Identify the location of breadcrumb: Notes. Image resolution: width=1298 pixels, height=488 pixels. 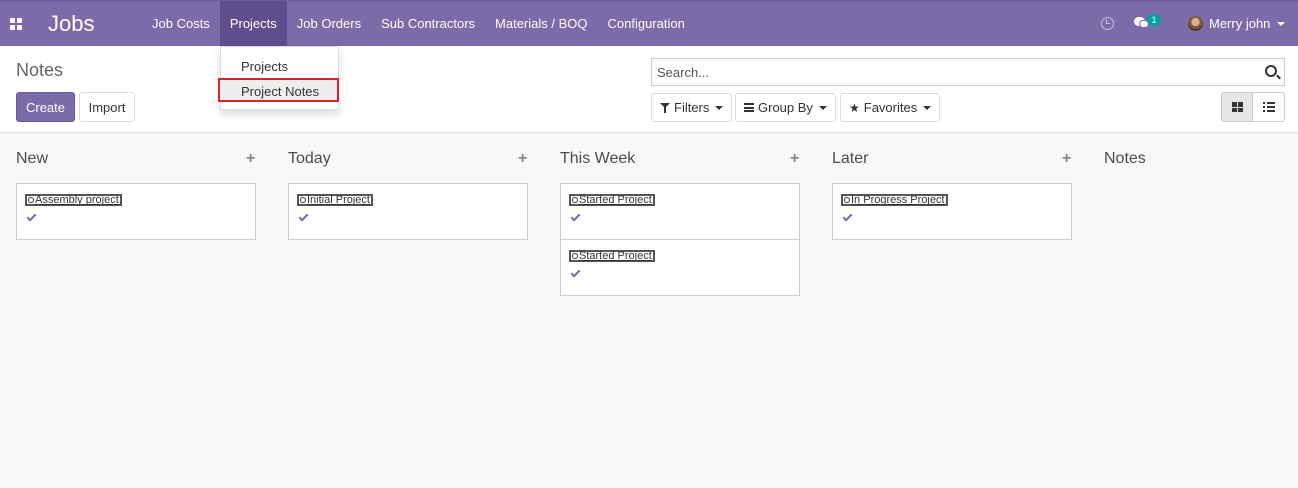
(40, 70).